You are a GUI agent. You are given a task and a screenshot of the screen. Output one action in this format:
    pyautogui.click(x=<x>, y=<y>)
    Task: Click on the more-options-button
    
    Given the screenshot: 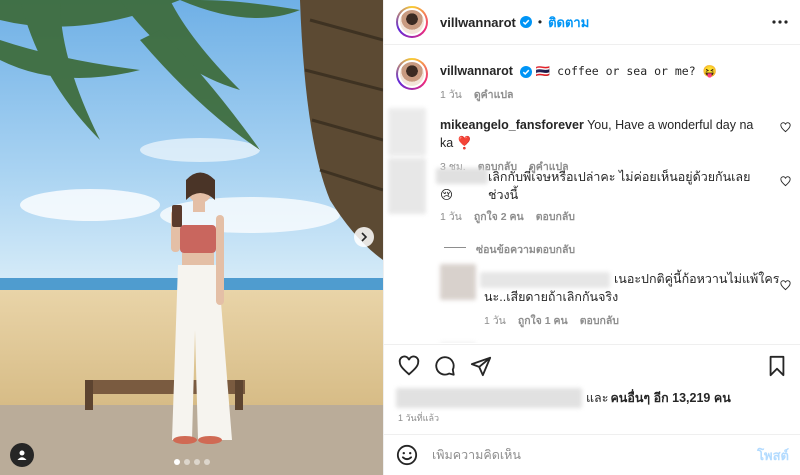 What is the action you would take?
    pyautogui.click(x=780, y=22)
    